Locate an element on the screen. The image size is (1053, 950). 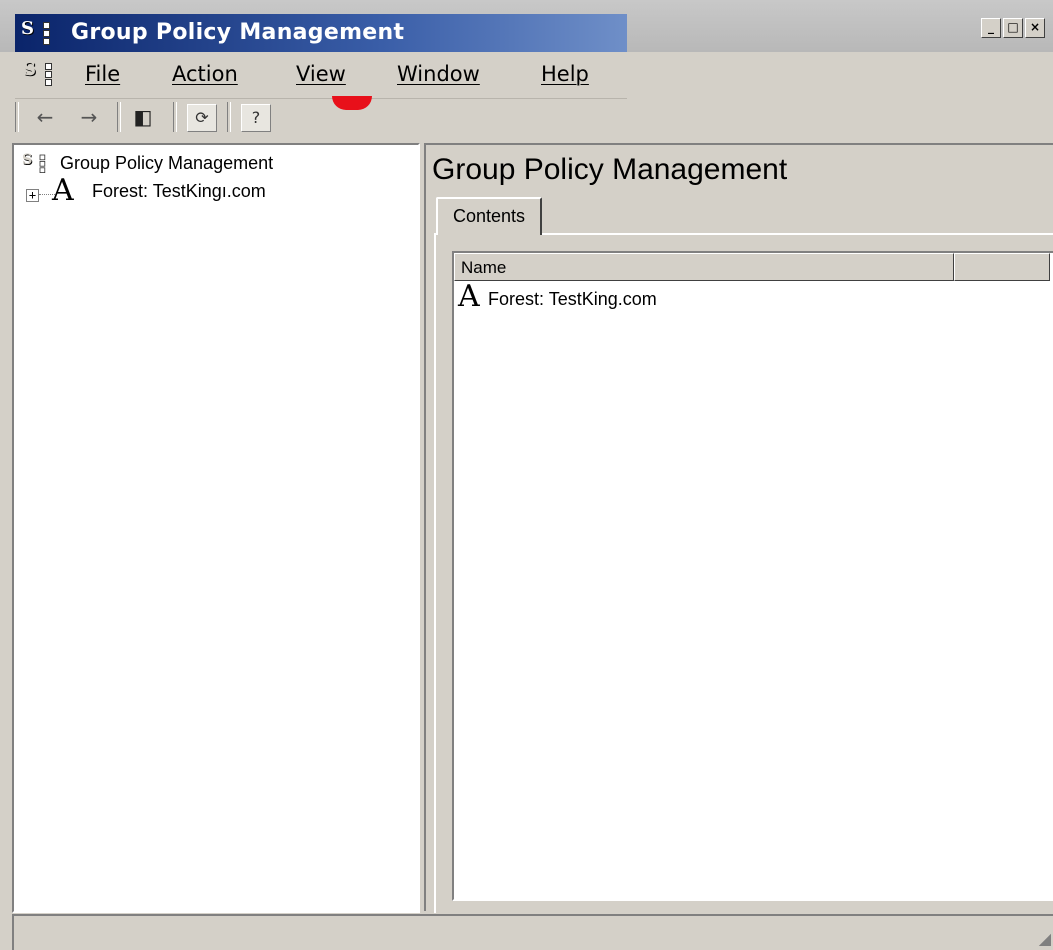
gpmc-app-icon: S is located at coordinates (39, 31).